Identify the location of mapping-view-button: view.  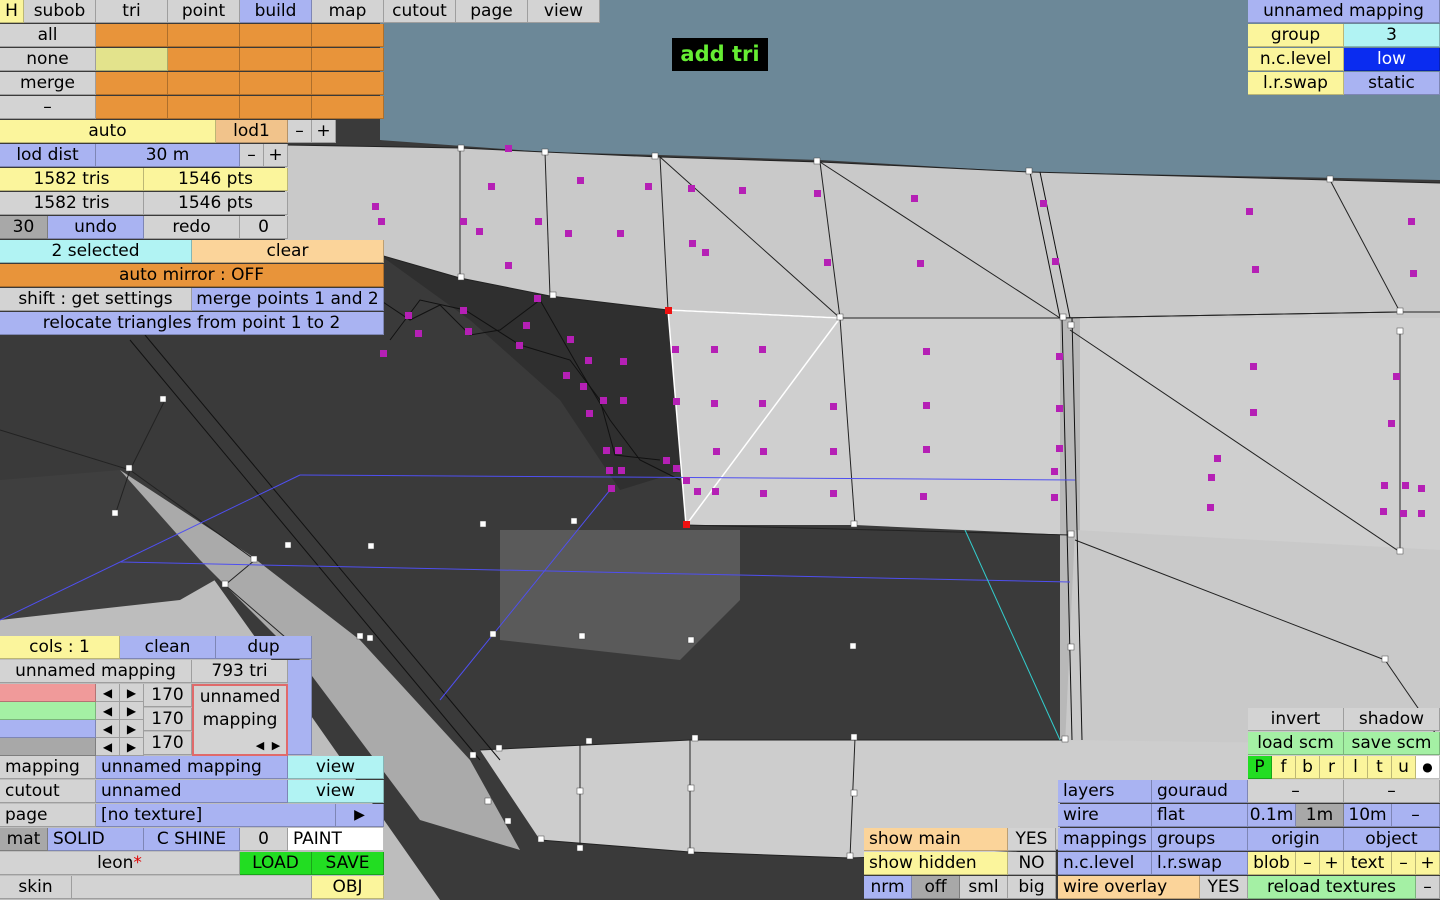
(336, 767).